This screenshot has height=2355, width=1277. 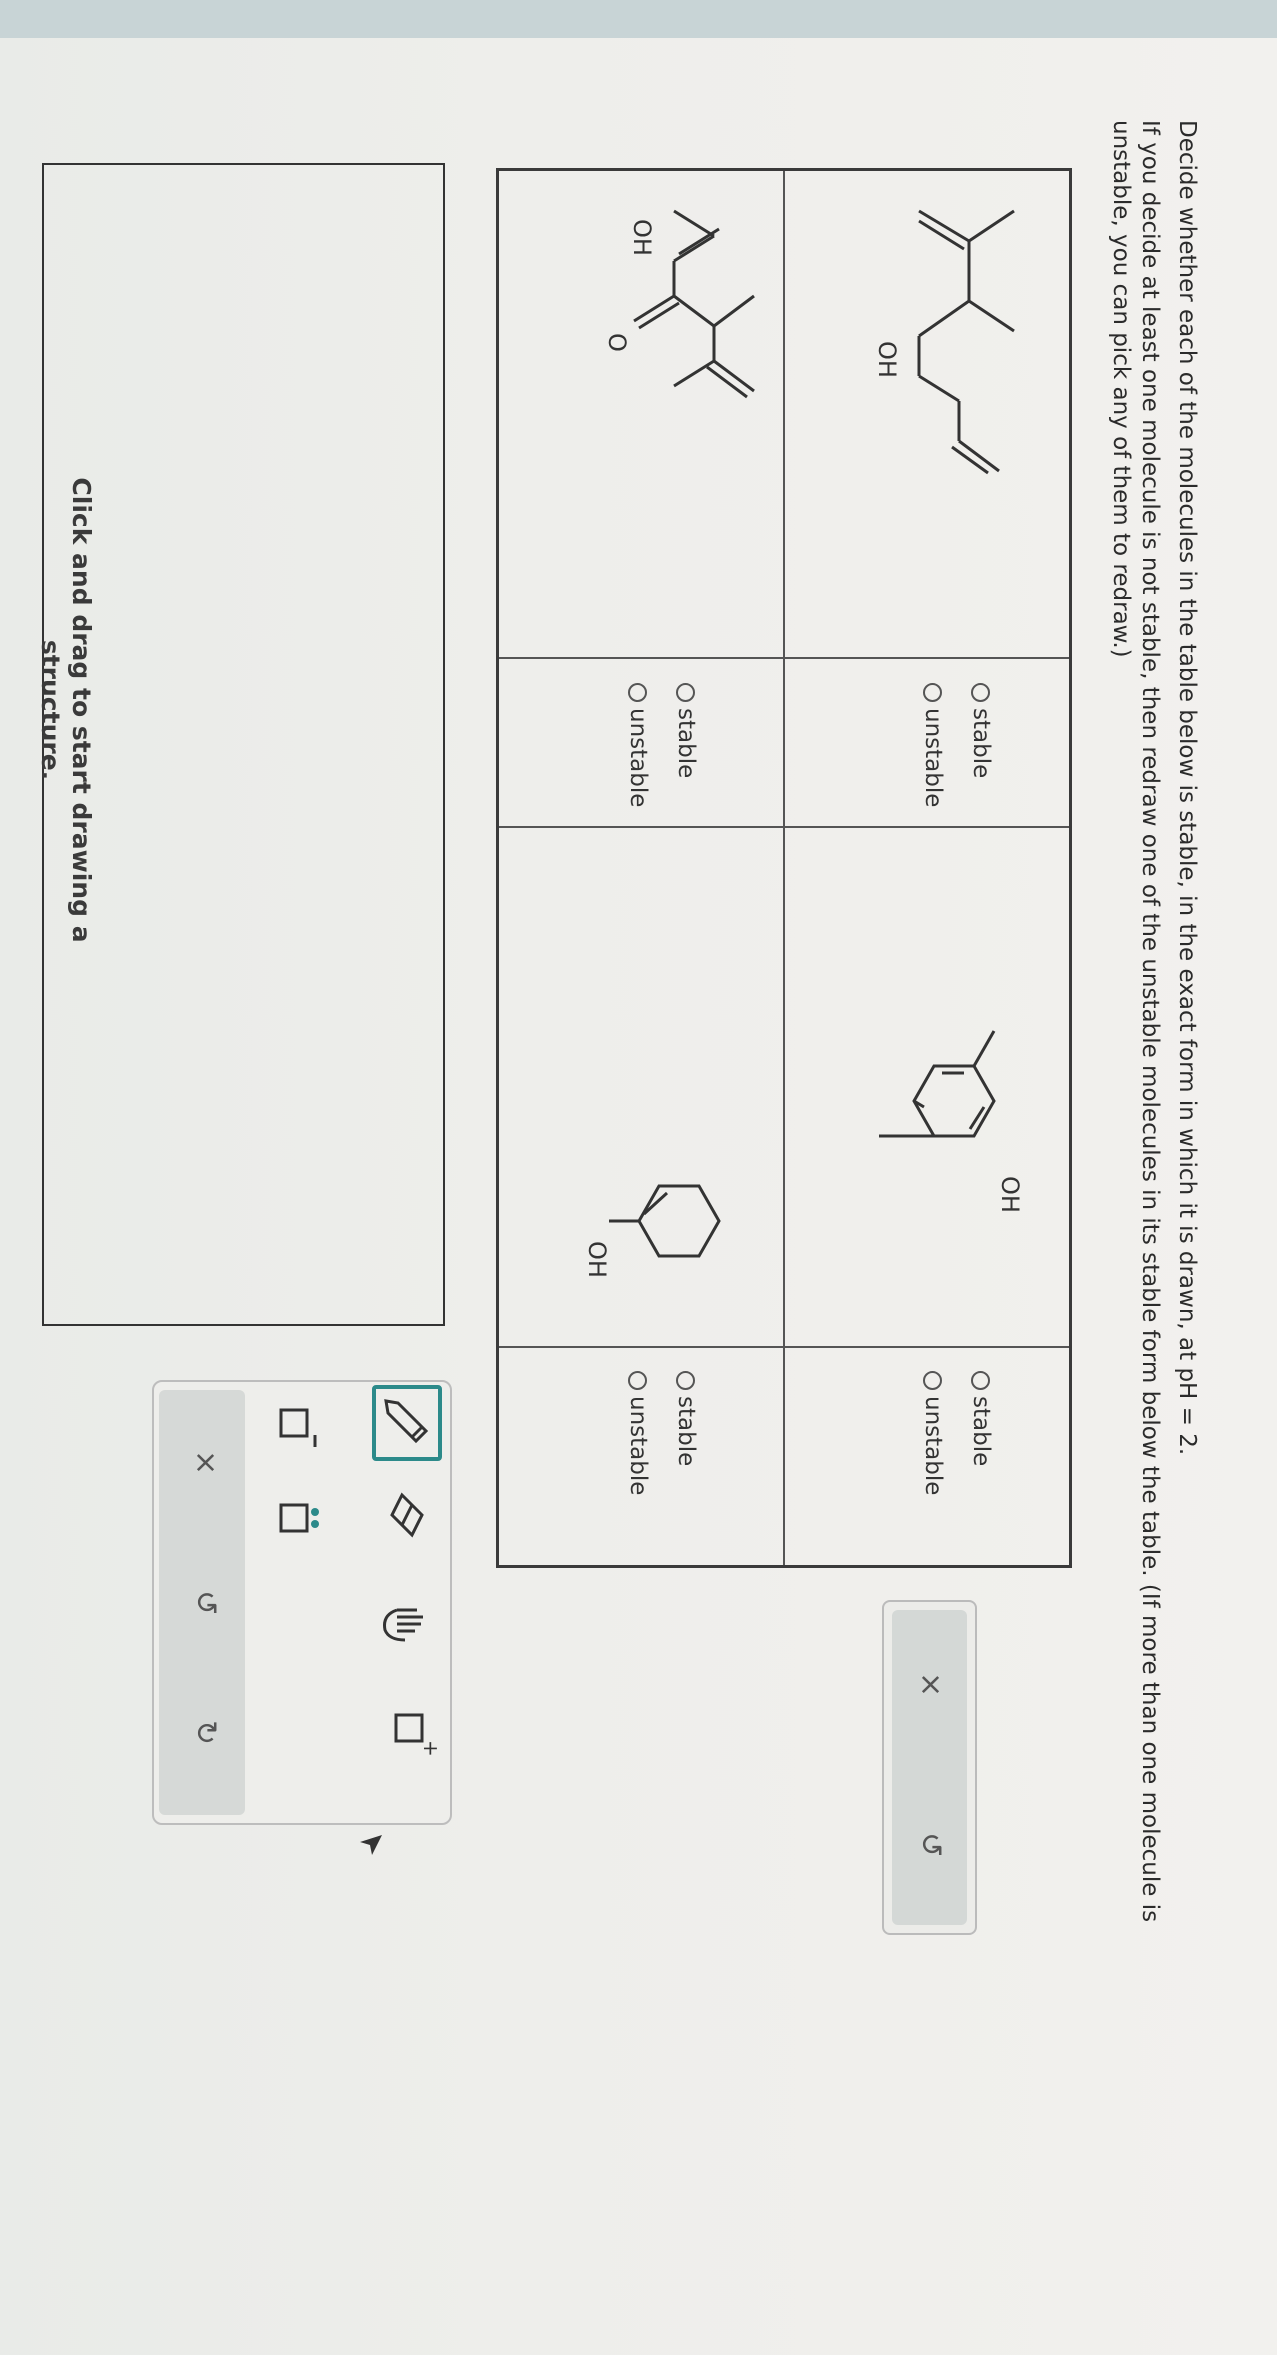 What do you see at coordinates (686, 743) in the screenshot?
I see `molecule-3-stable-label: stable` at bounding box center [686, 743].